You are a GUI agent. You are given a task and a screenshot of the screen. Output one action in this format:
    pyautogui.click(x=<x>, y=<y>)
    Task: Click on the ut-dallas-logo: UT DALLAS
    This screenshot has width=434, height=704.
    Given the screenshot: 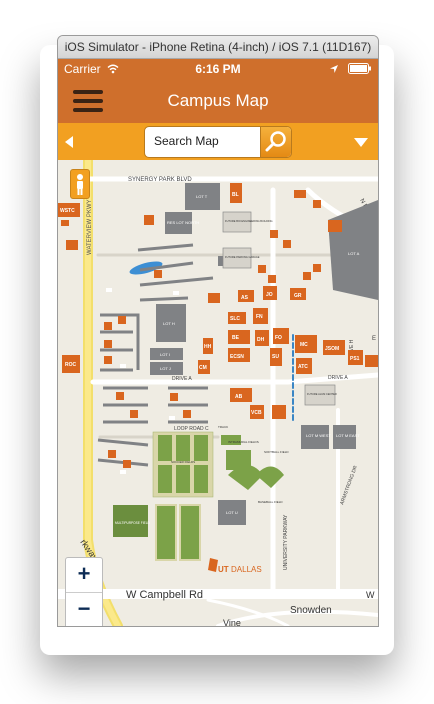 What is the action you would take?
    pyautogui.click(x=235, y=566)
    